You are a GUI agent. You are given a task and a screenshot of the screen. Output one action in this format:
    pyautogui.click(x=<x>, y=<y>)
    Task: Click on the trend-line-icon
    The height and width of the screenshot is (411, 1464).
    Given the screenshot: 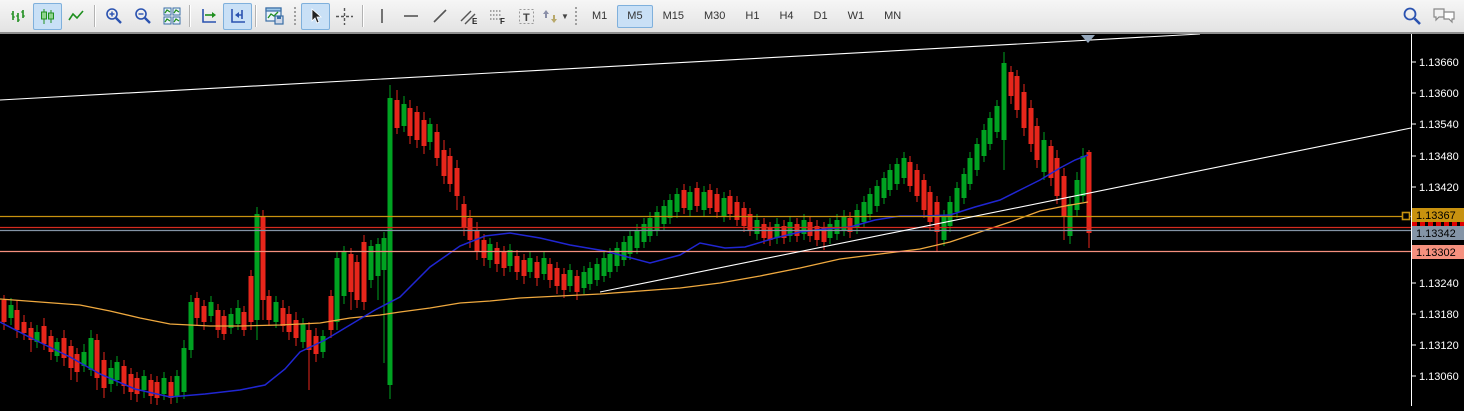 What is the action you would take?
    pyautogui.click(x=440, y=16)
    